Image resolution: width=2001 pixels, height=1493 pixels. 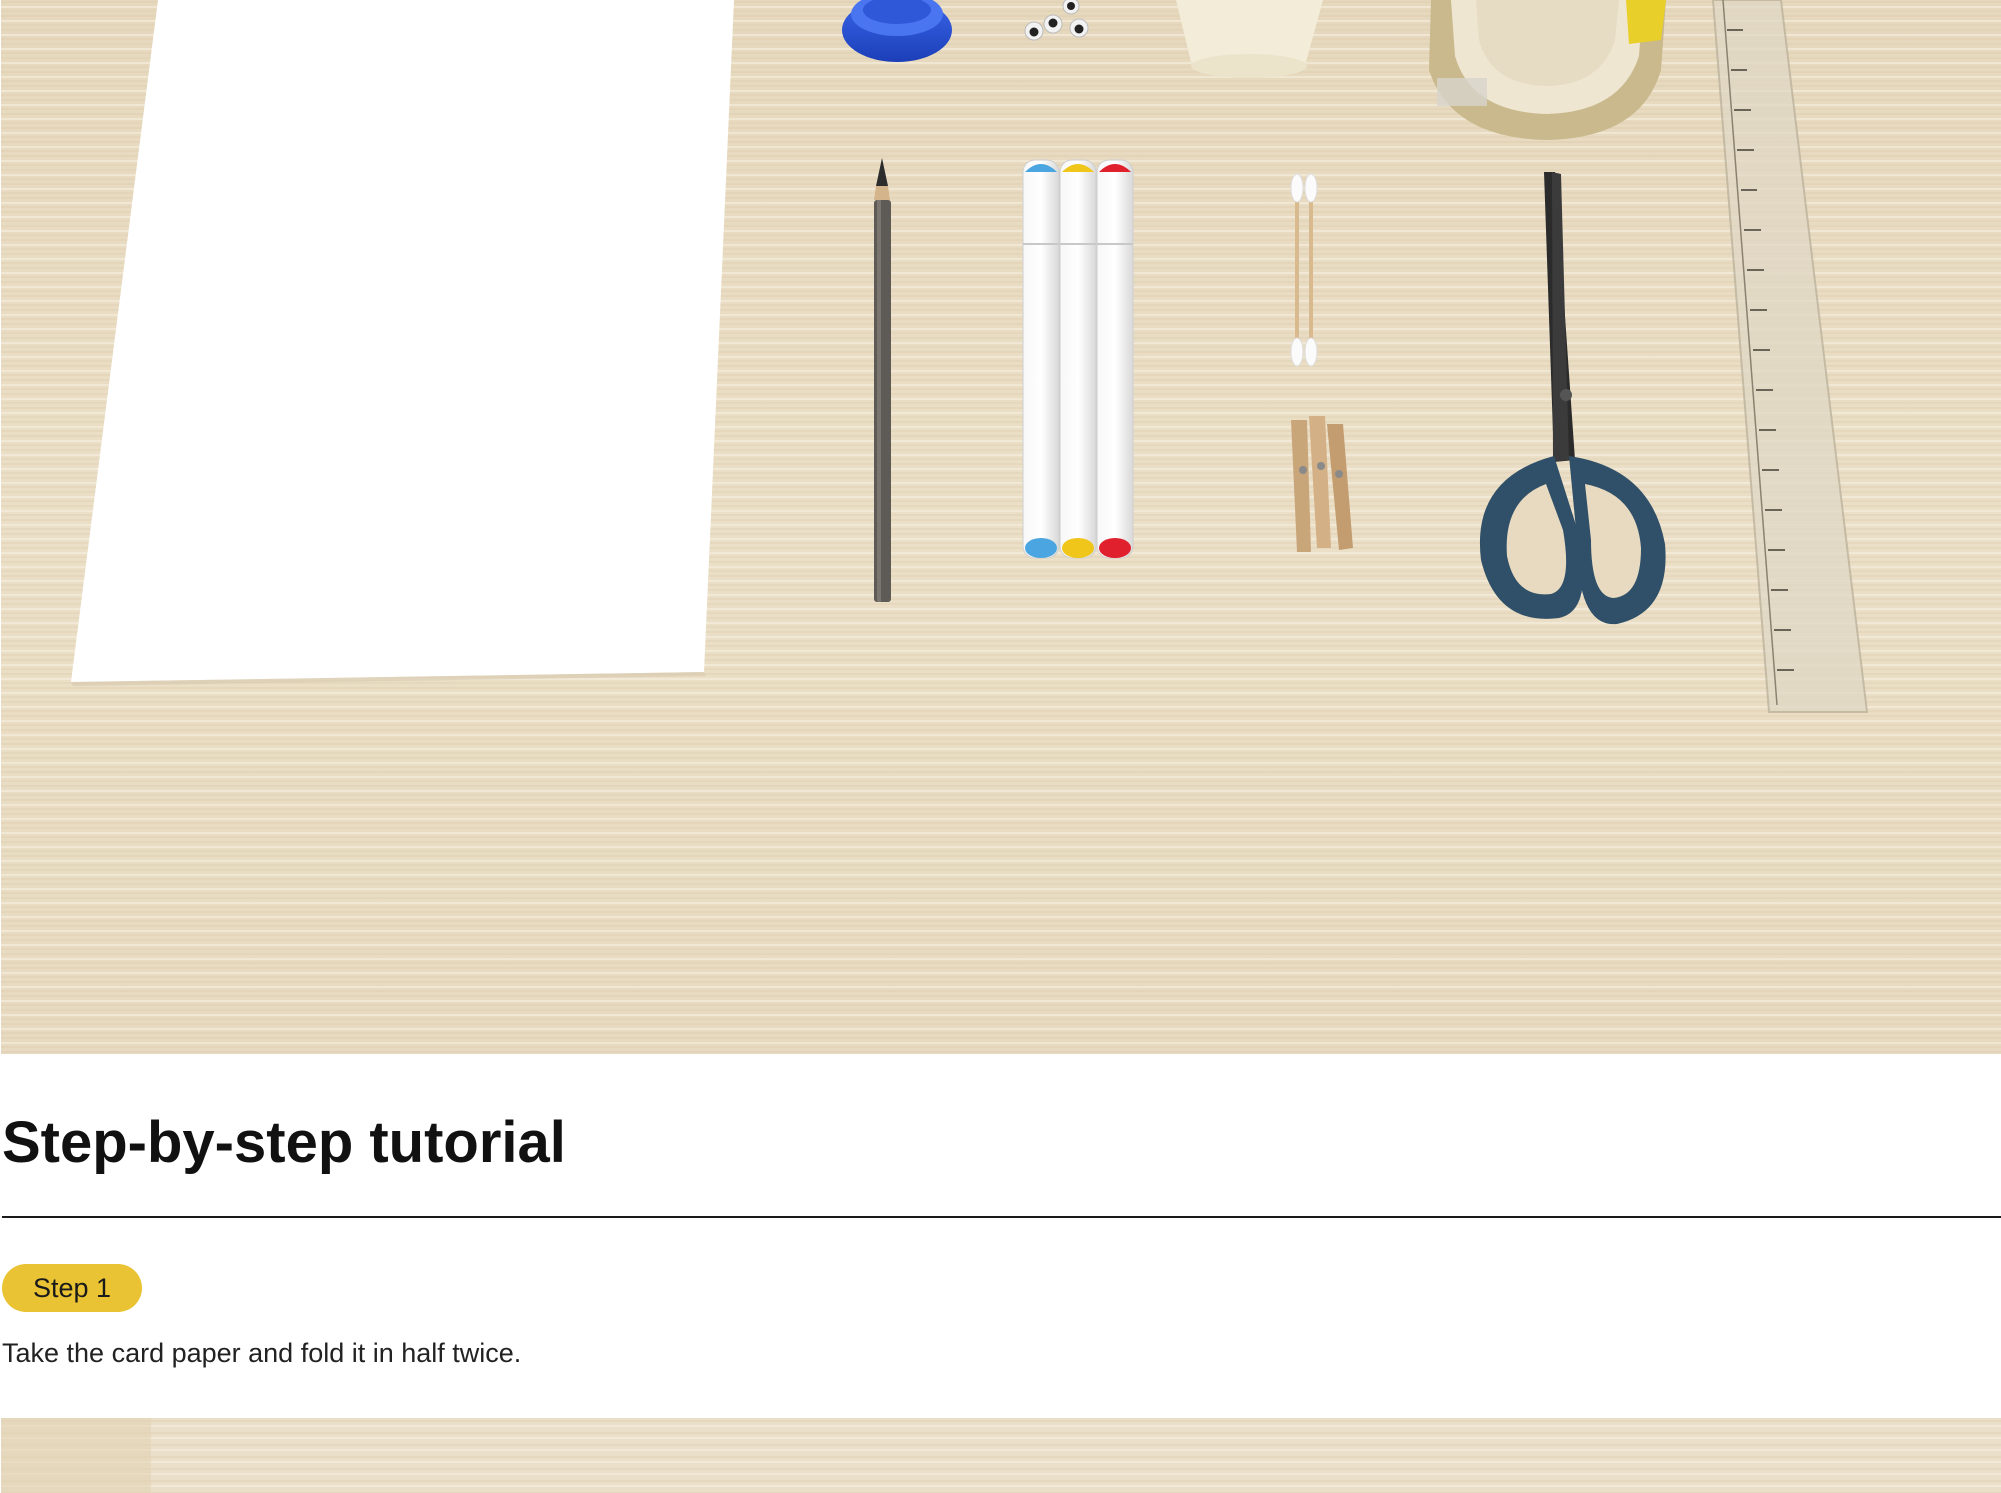 I want to click on marker-blue, so click(x=1041, y=359).